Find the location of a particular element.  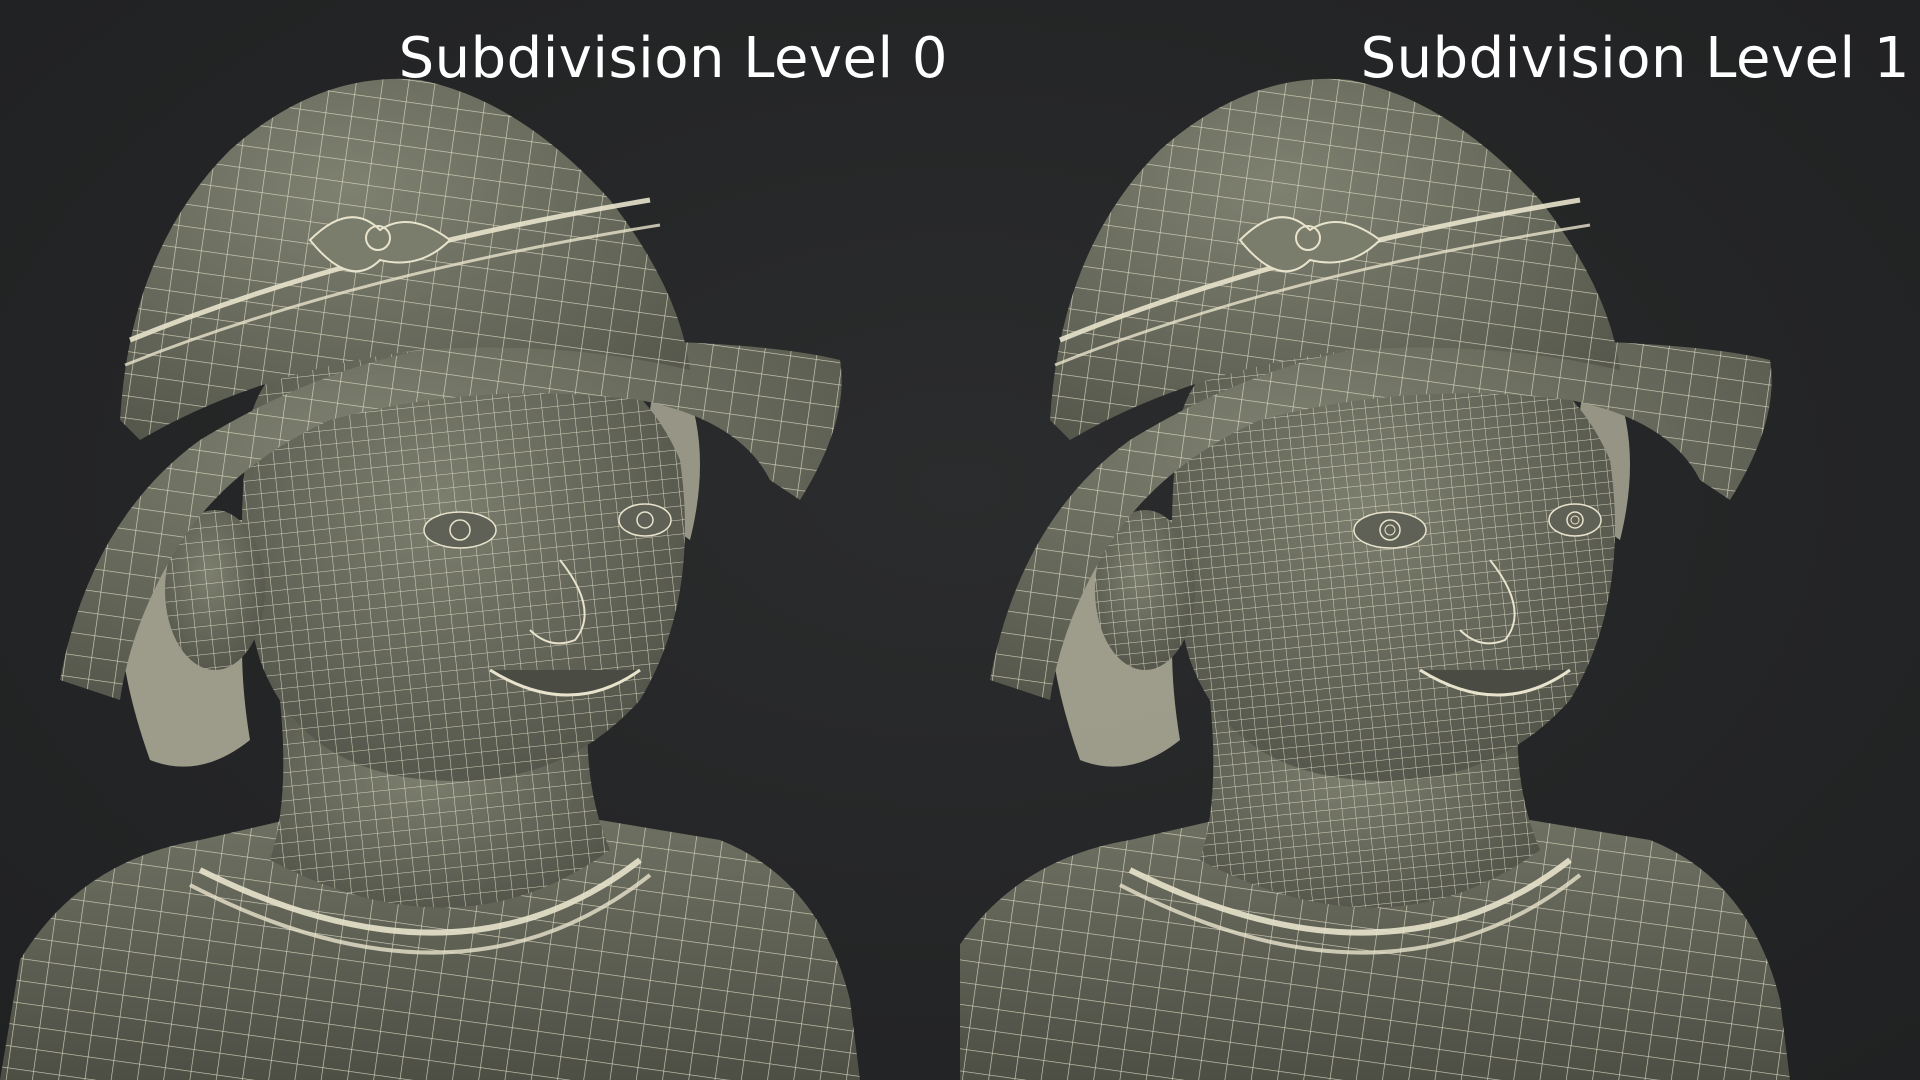

subdivision-level-label: Subdivision Level 0 is located at coordinates (673, 58).